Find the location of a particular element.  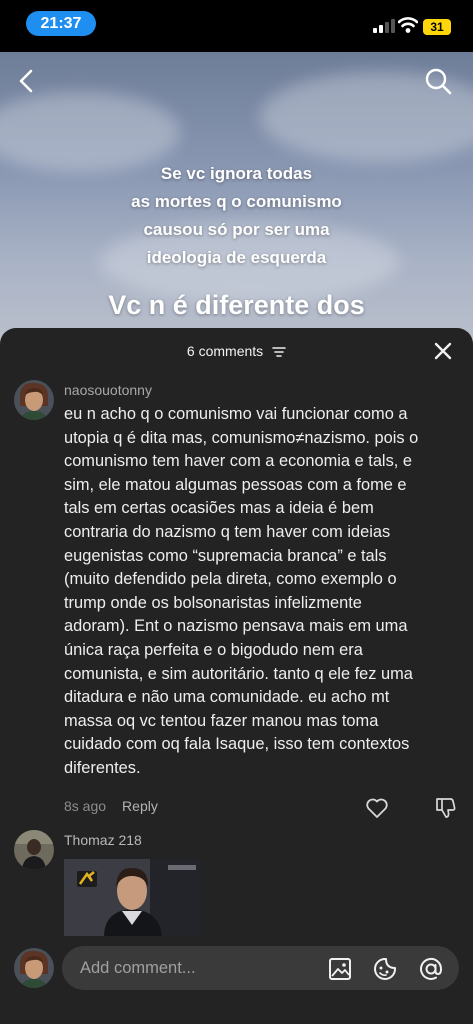

comment-composer is located at coordinates (236, 980).